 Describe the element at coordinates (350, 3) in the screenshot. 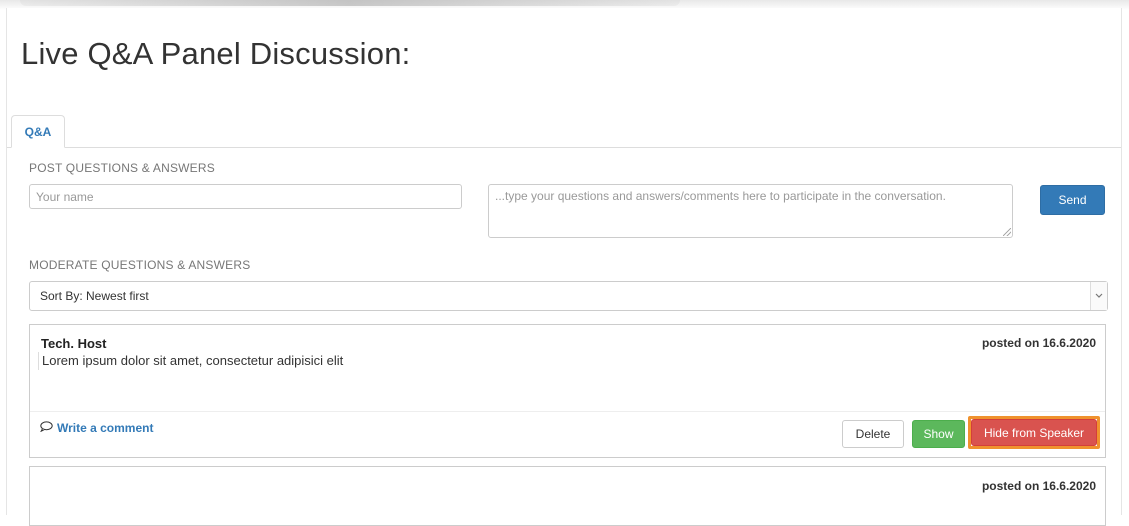

I see `top-shadow-accent` at that location.